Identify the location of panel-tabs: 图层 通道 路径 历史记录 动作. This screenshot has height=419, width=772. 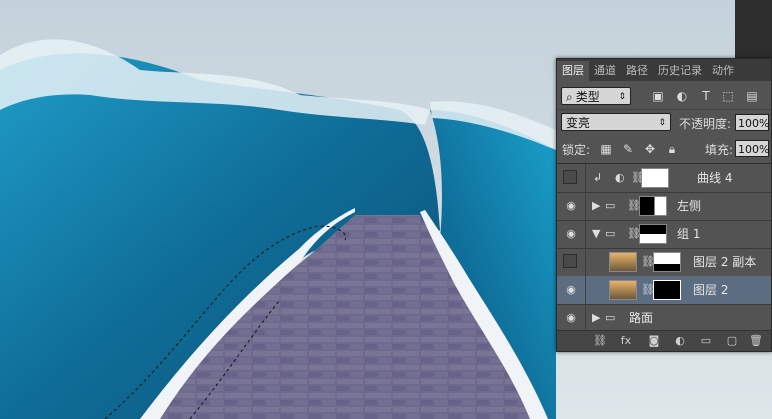
(664, 70).